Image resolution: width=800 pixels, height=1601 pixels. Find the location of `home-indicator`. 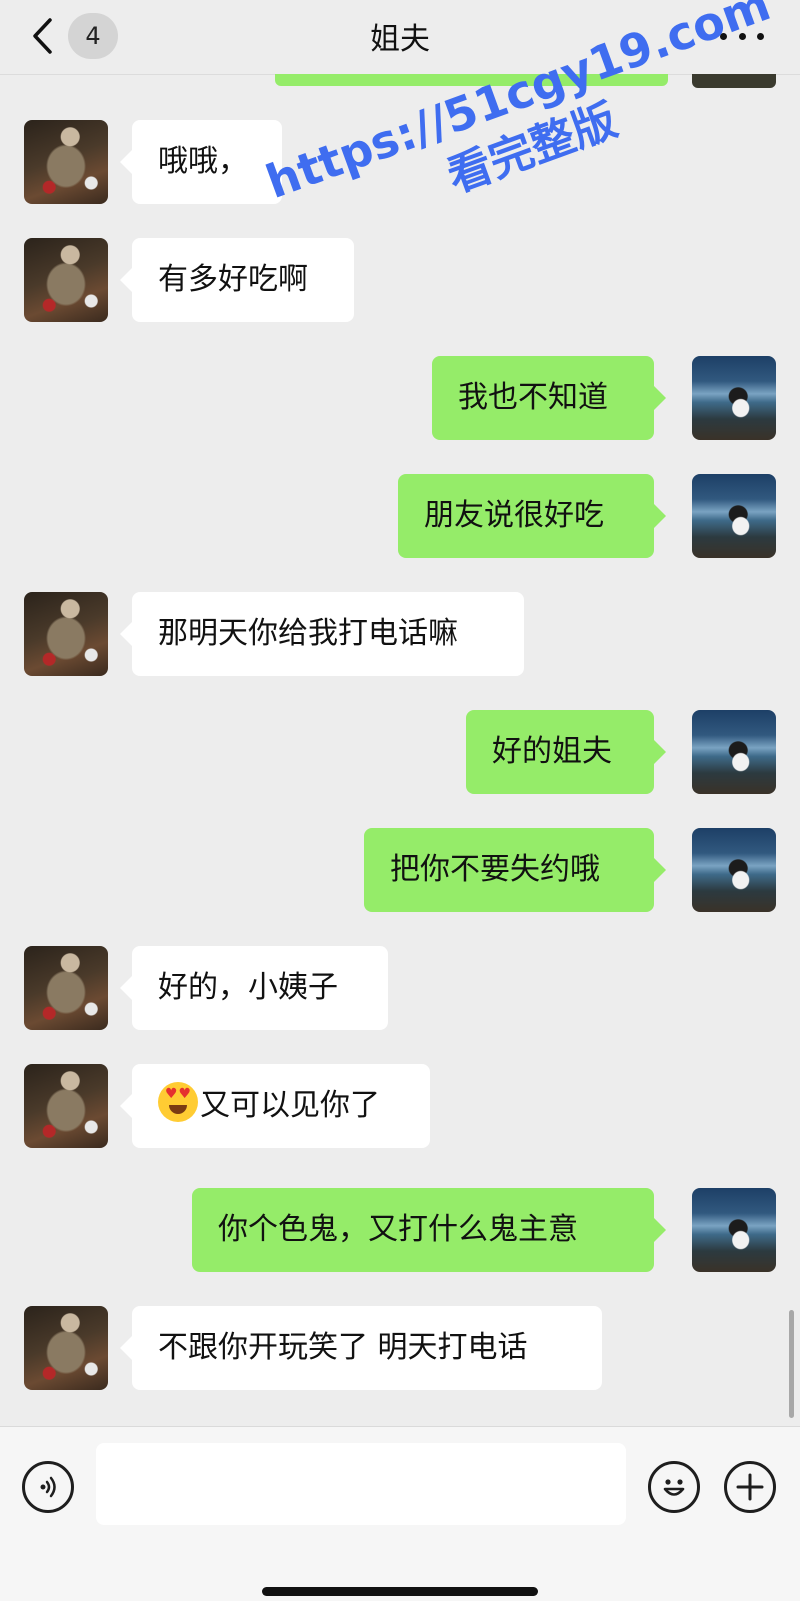

home-indicator is located at coordinates (400, 1591).